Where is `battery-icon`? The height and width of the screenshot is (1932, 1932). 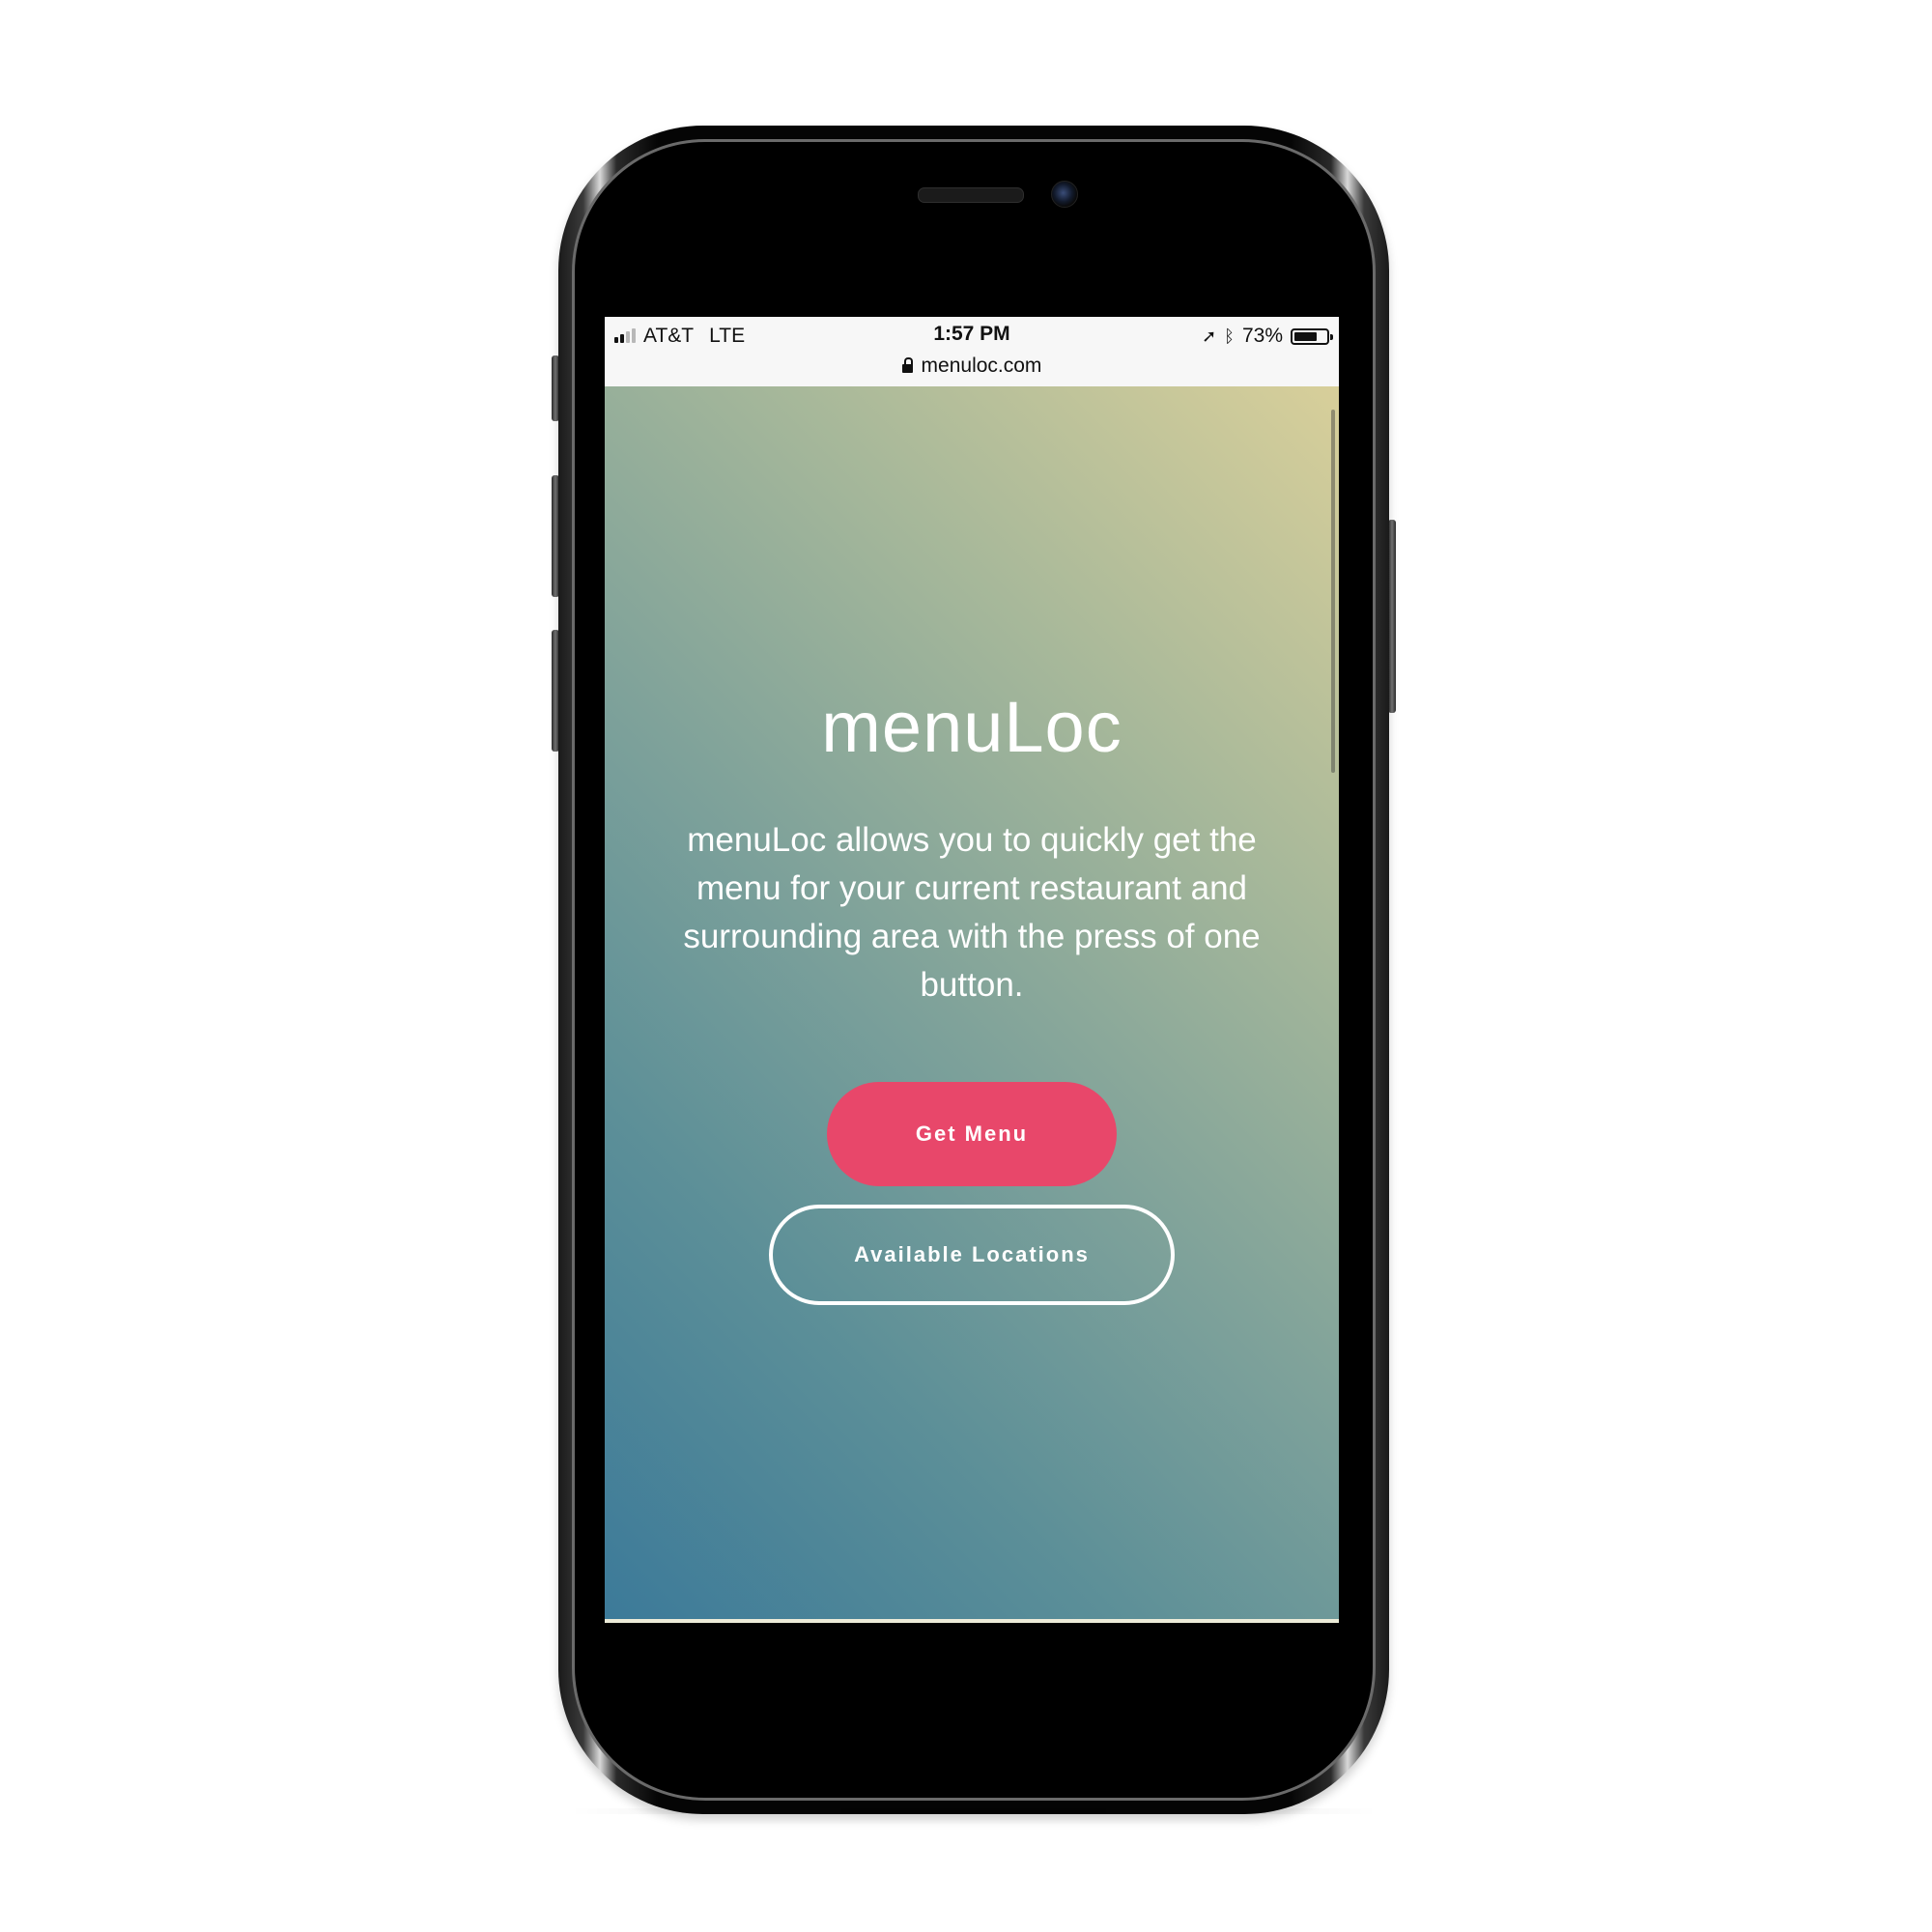 battery-icon is located at coordinates (1312, 336).